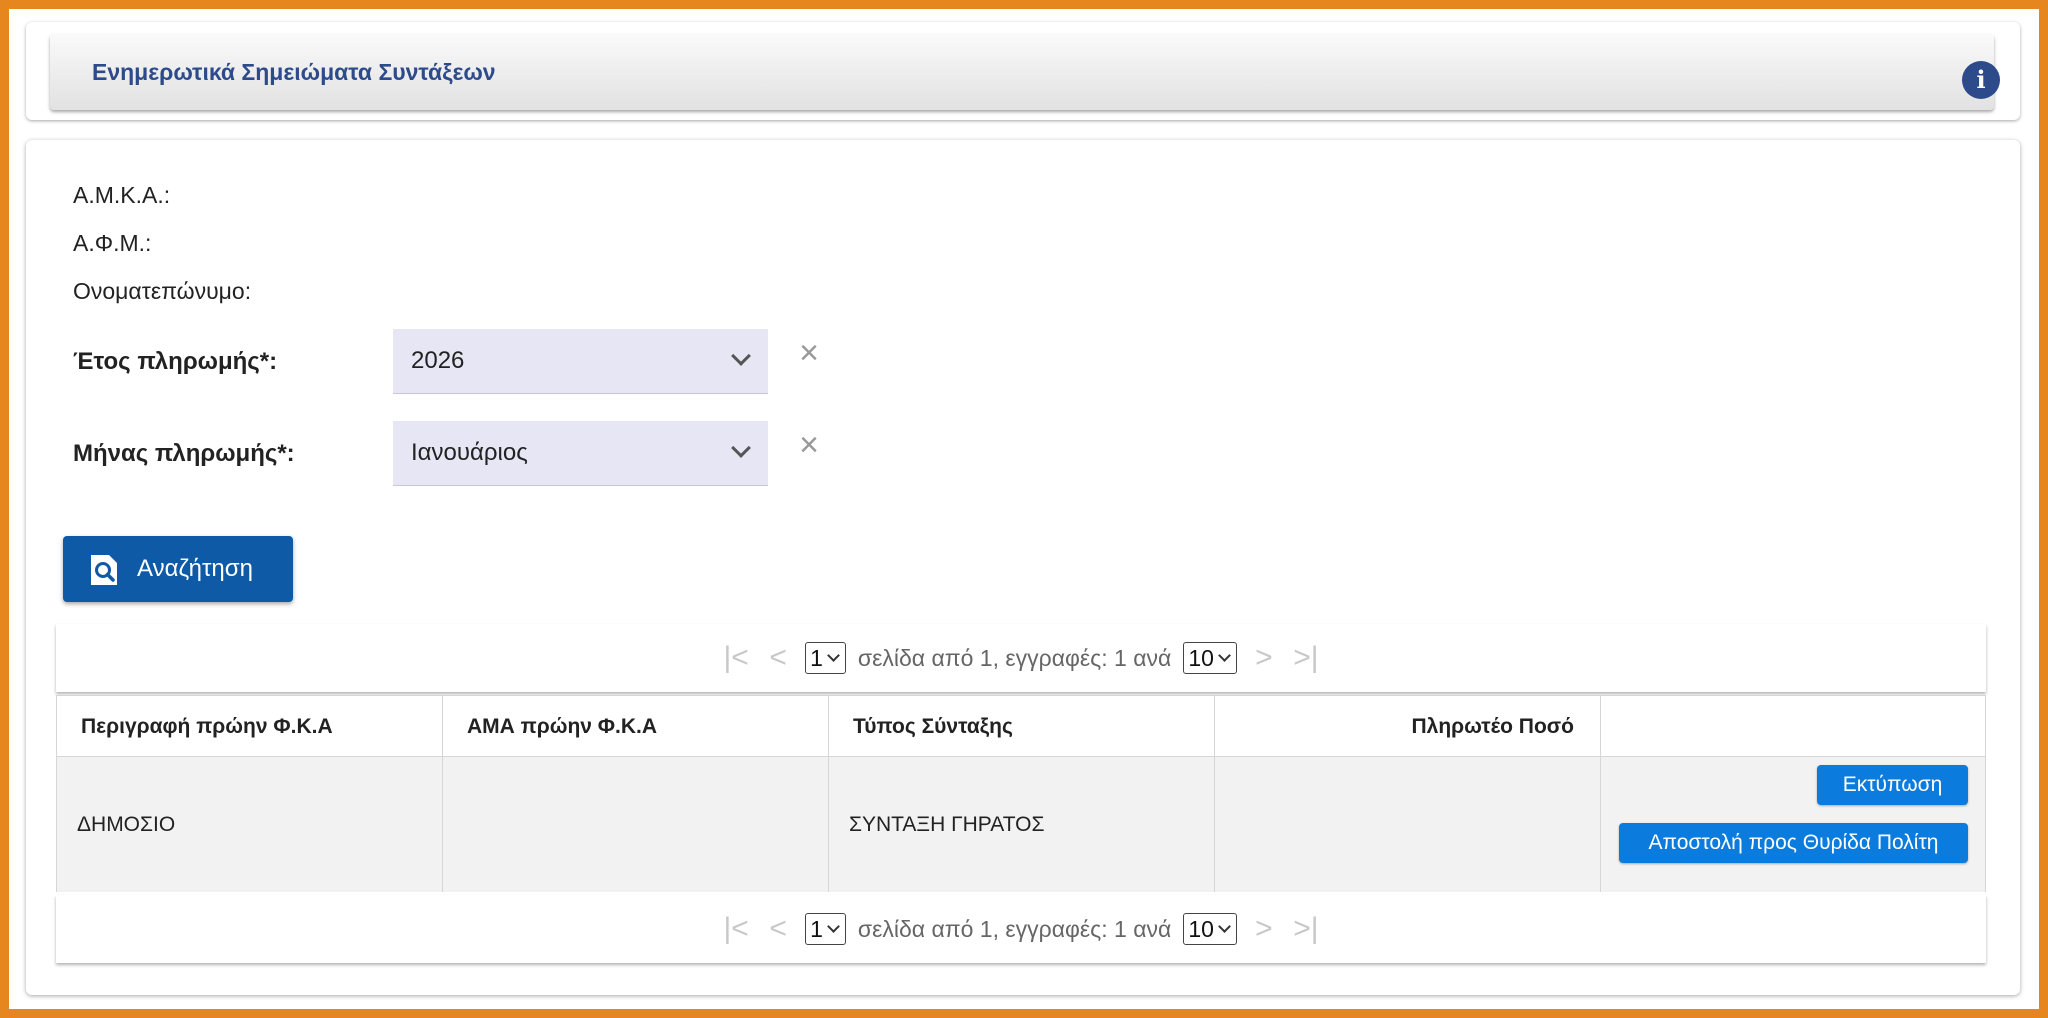  I want to click on header-panel: Ενημερωτικά Σημειώματα Συντάξεων i, so click(1023, 71).